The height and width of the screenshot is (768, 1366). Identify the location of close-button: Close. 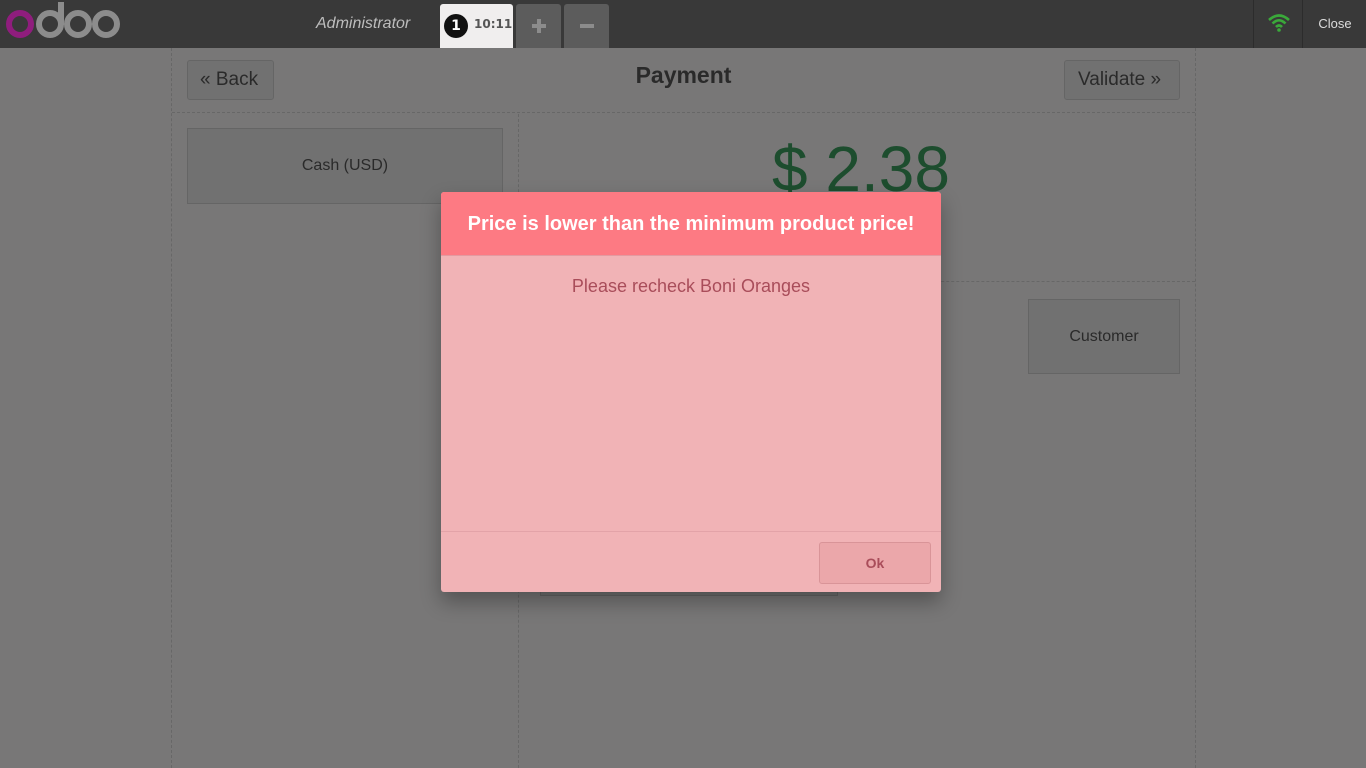
(1335, 24).